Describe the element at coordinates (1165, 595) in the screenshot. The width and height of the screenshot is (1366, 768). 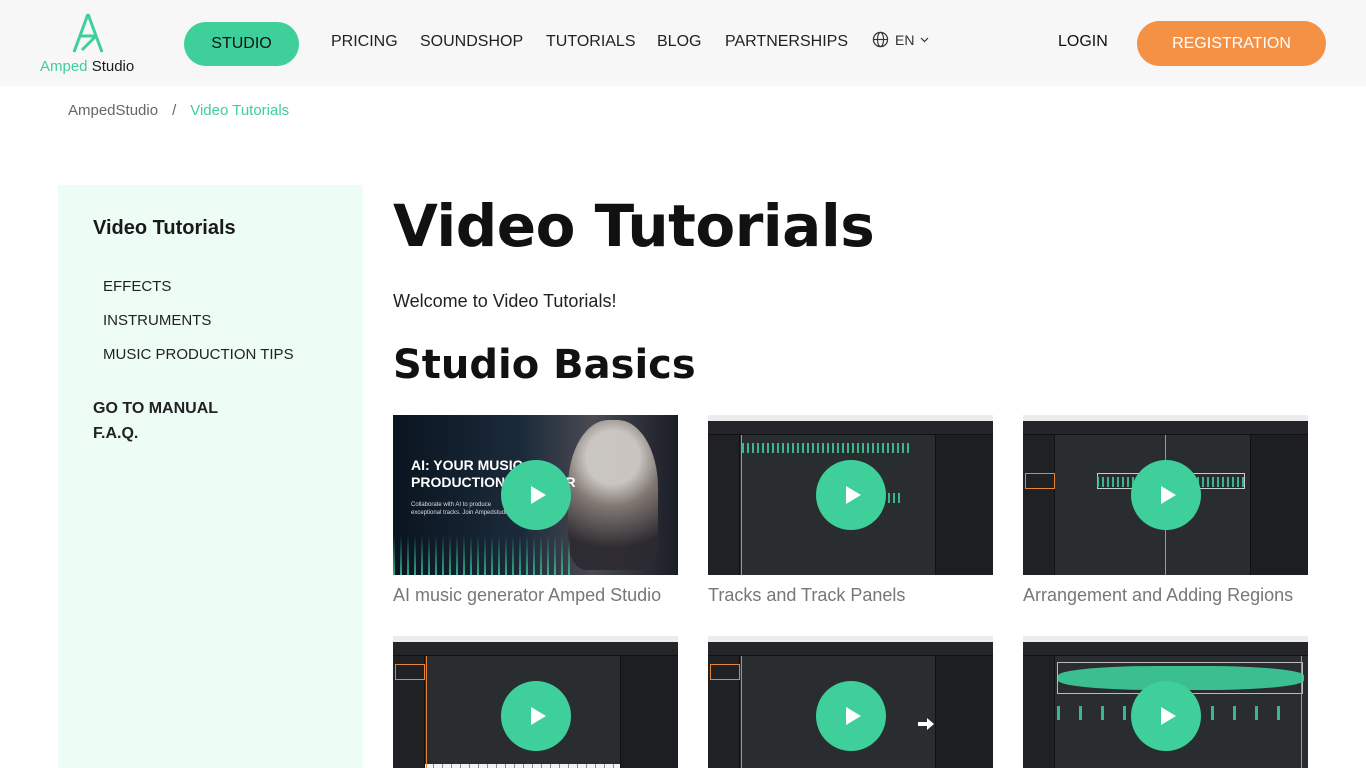
I see `video-caption: Arrangement and Adding Regions` at that location.